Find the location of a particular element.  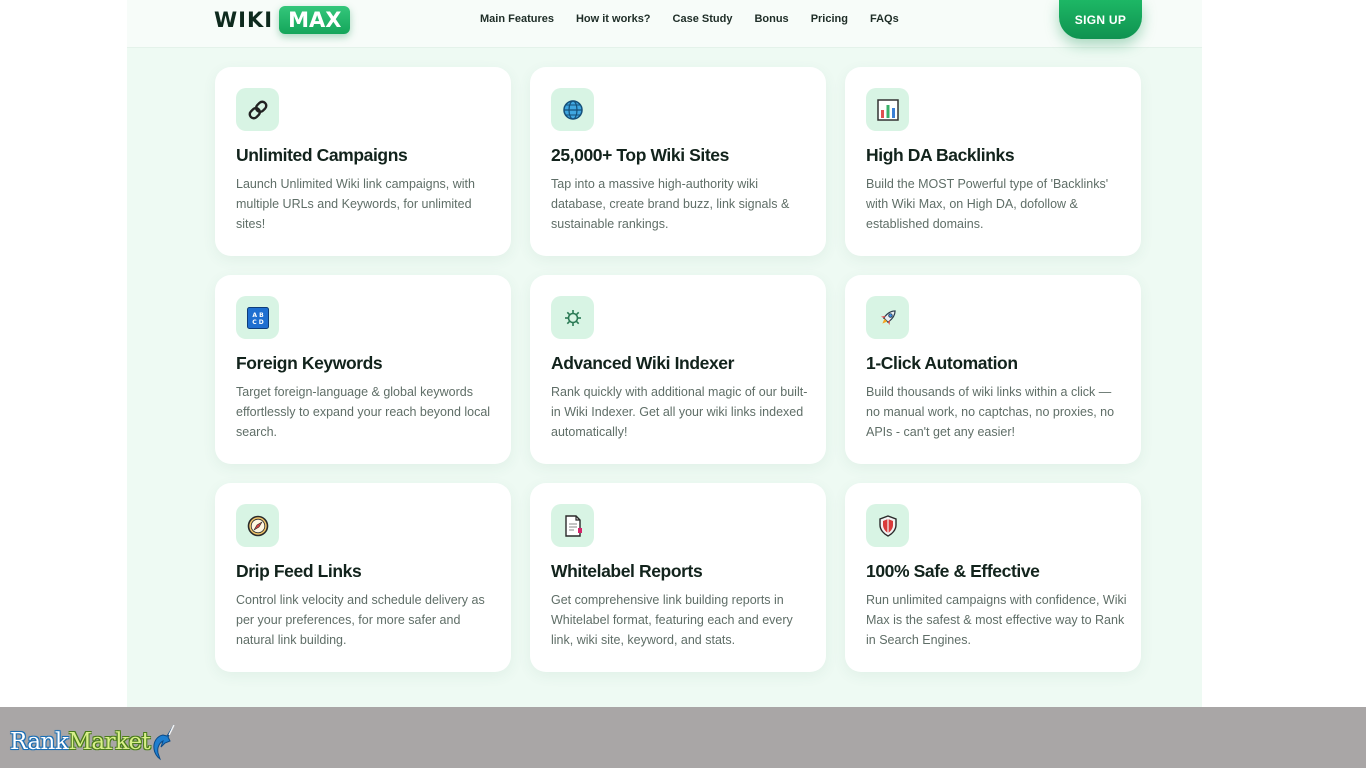

feature-title: 1-Click Automation is located at coordinates (942, 363).